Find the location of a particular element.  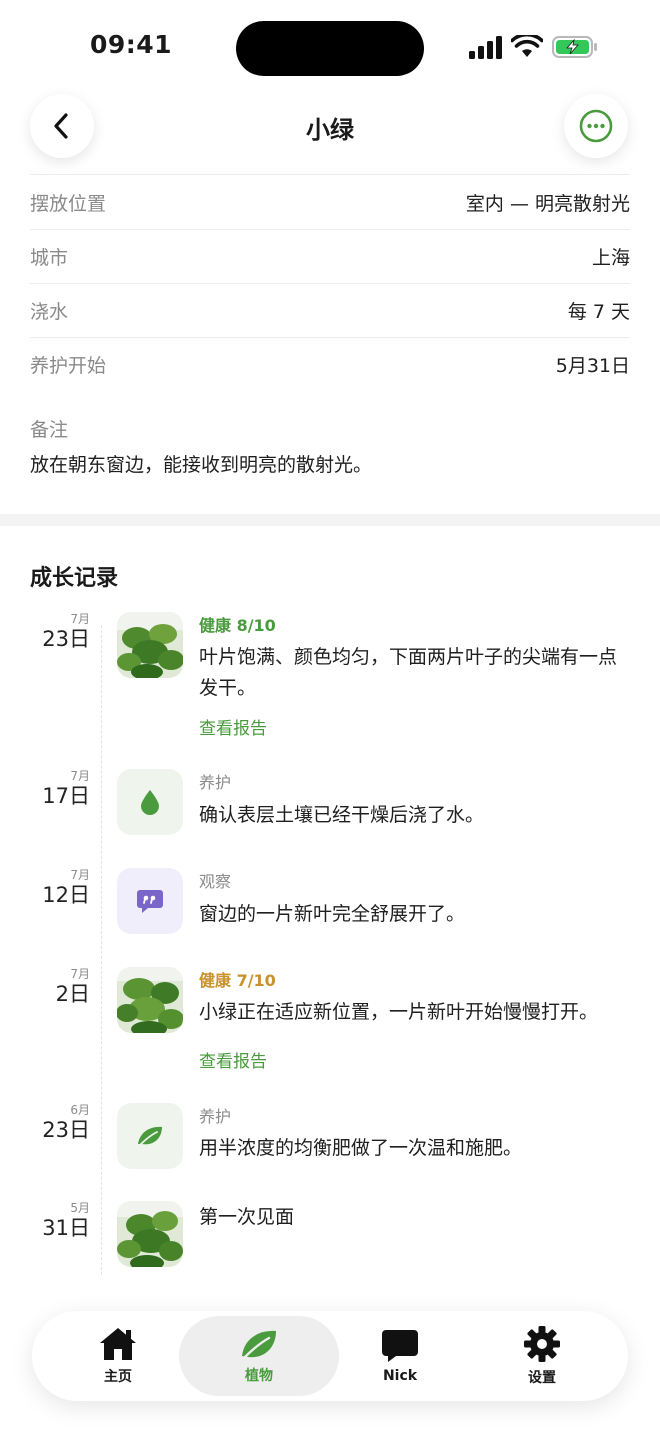

quote-bubble-icon is located at coordinates (150, 901).